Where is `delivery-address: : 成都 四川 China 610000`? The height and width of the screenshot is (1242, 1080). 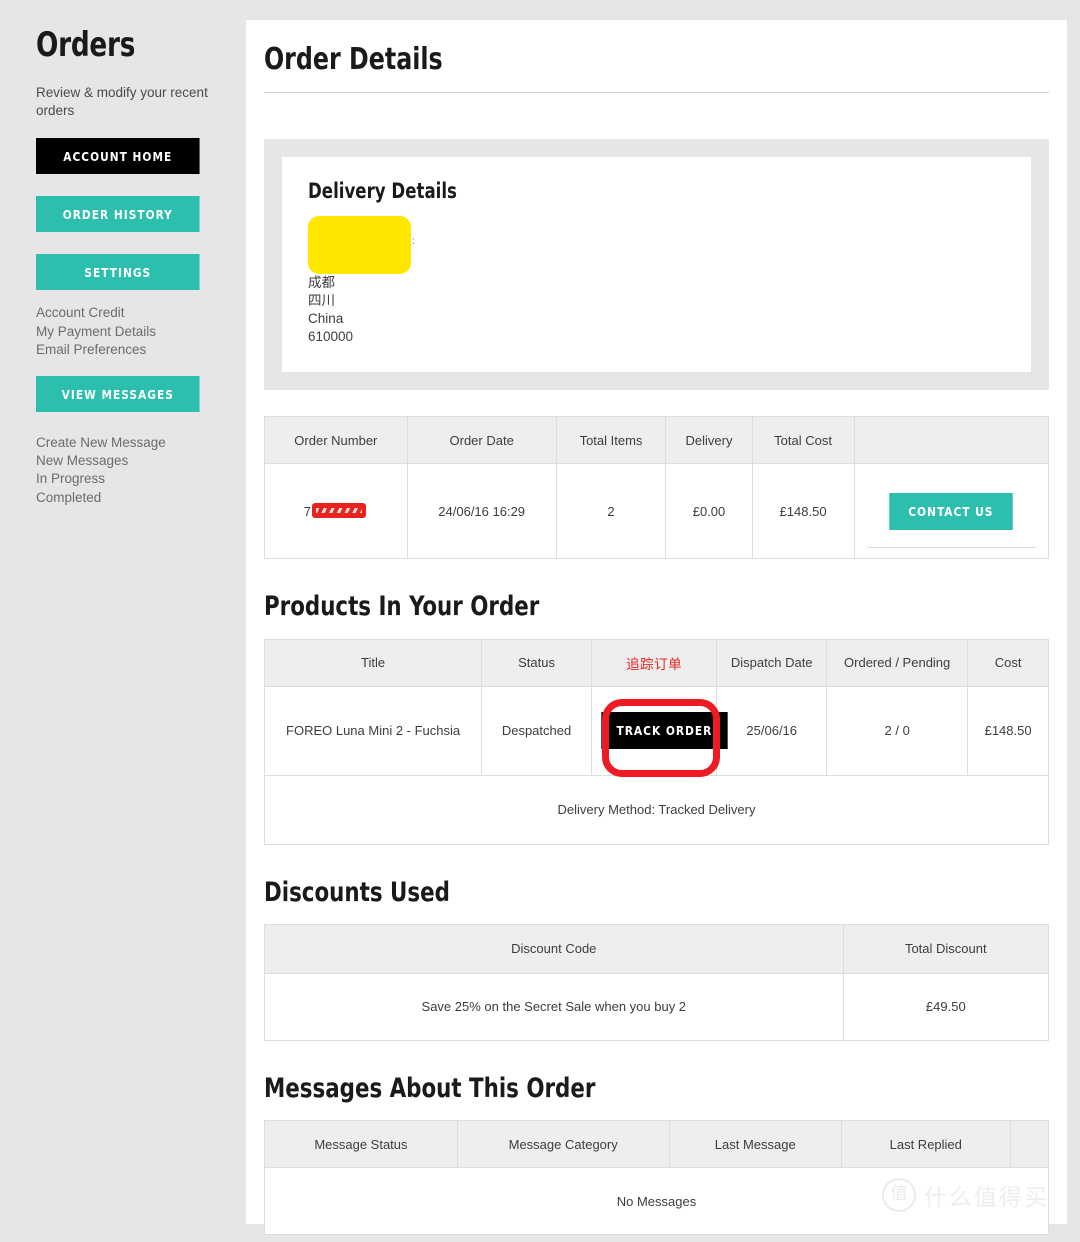
delivery-address: : 成都 四川 China 610000 is located at coordinates (418, 281).